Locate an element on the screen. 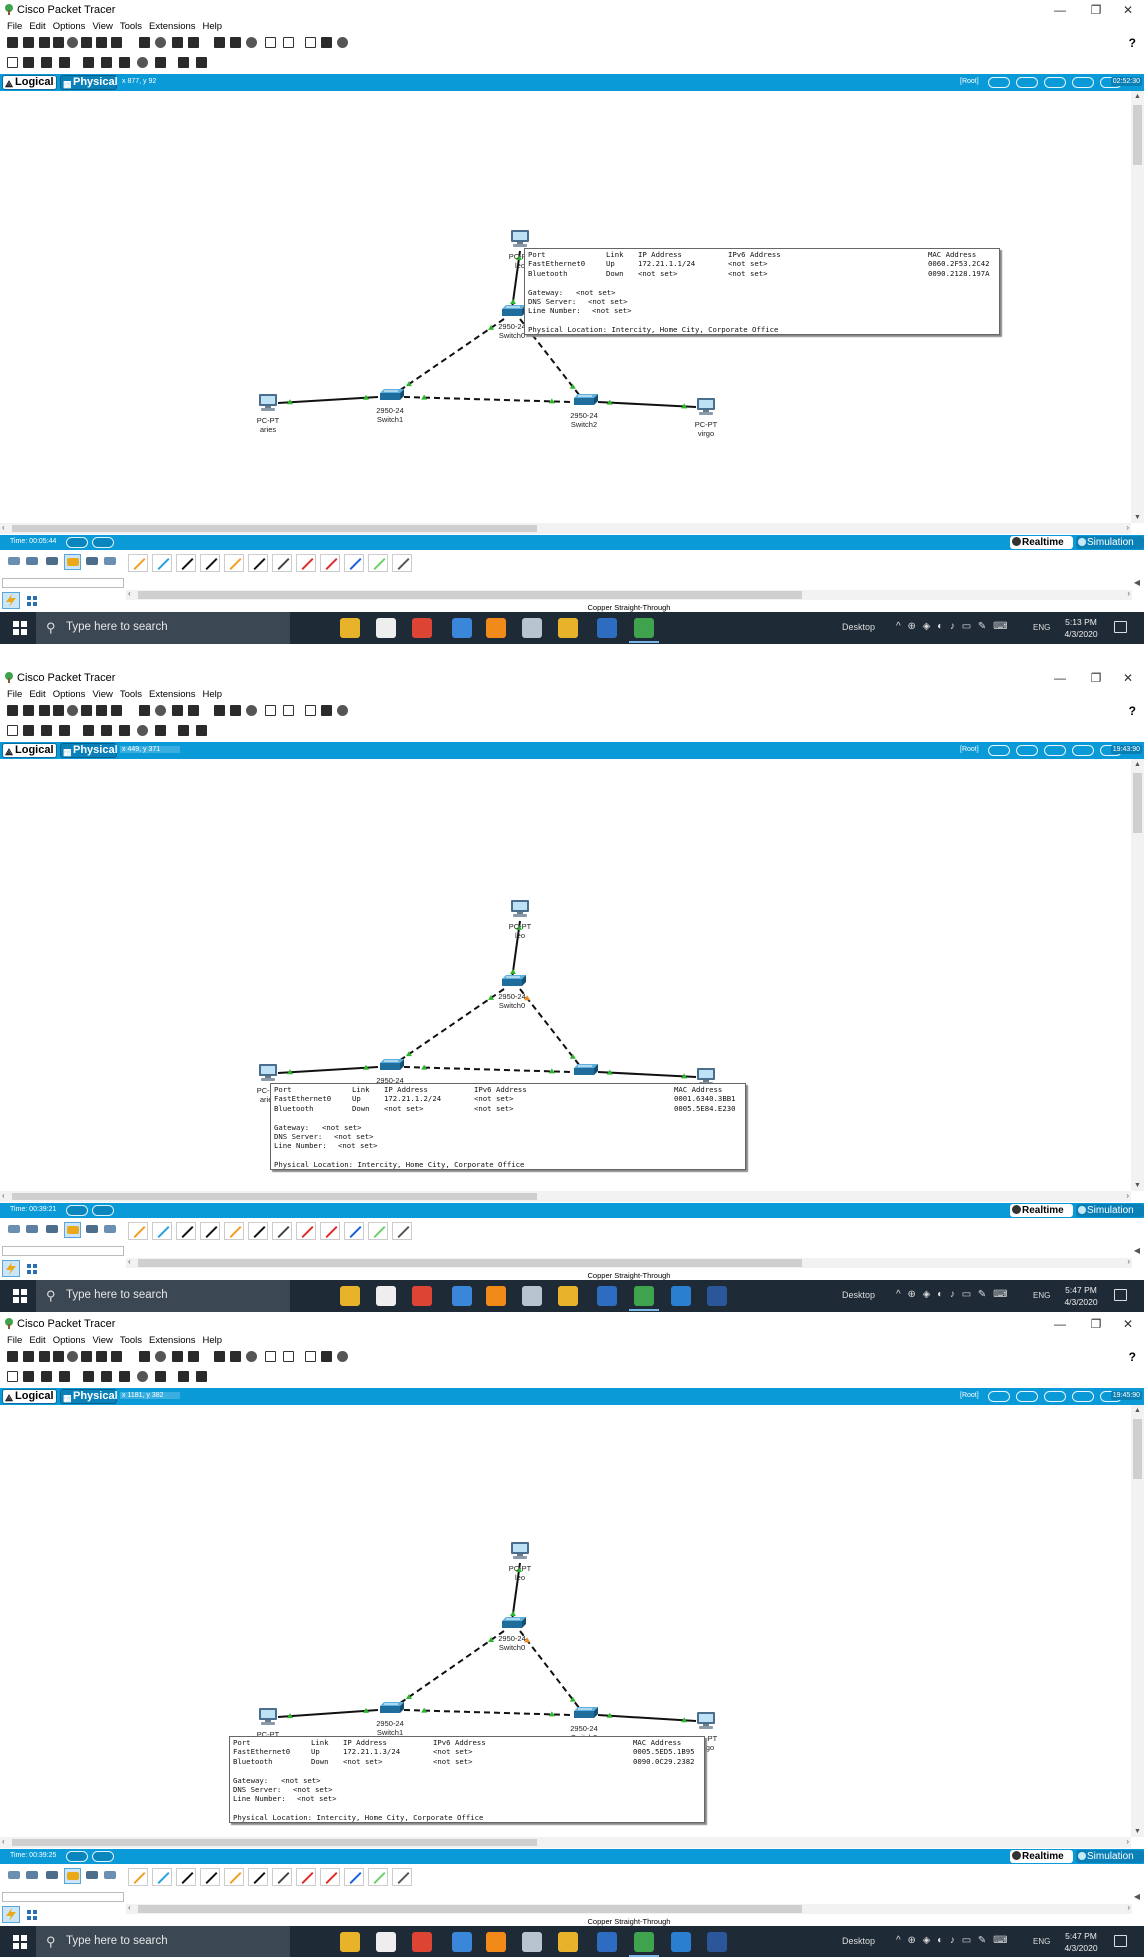  freeform-icon is located at coordinates (160, 1376).